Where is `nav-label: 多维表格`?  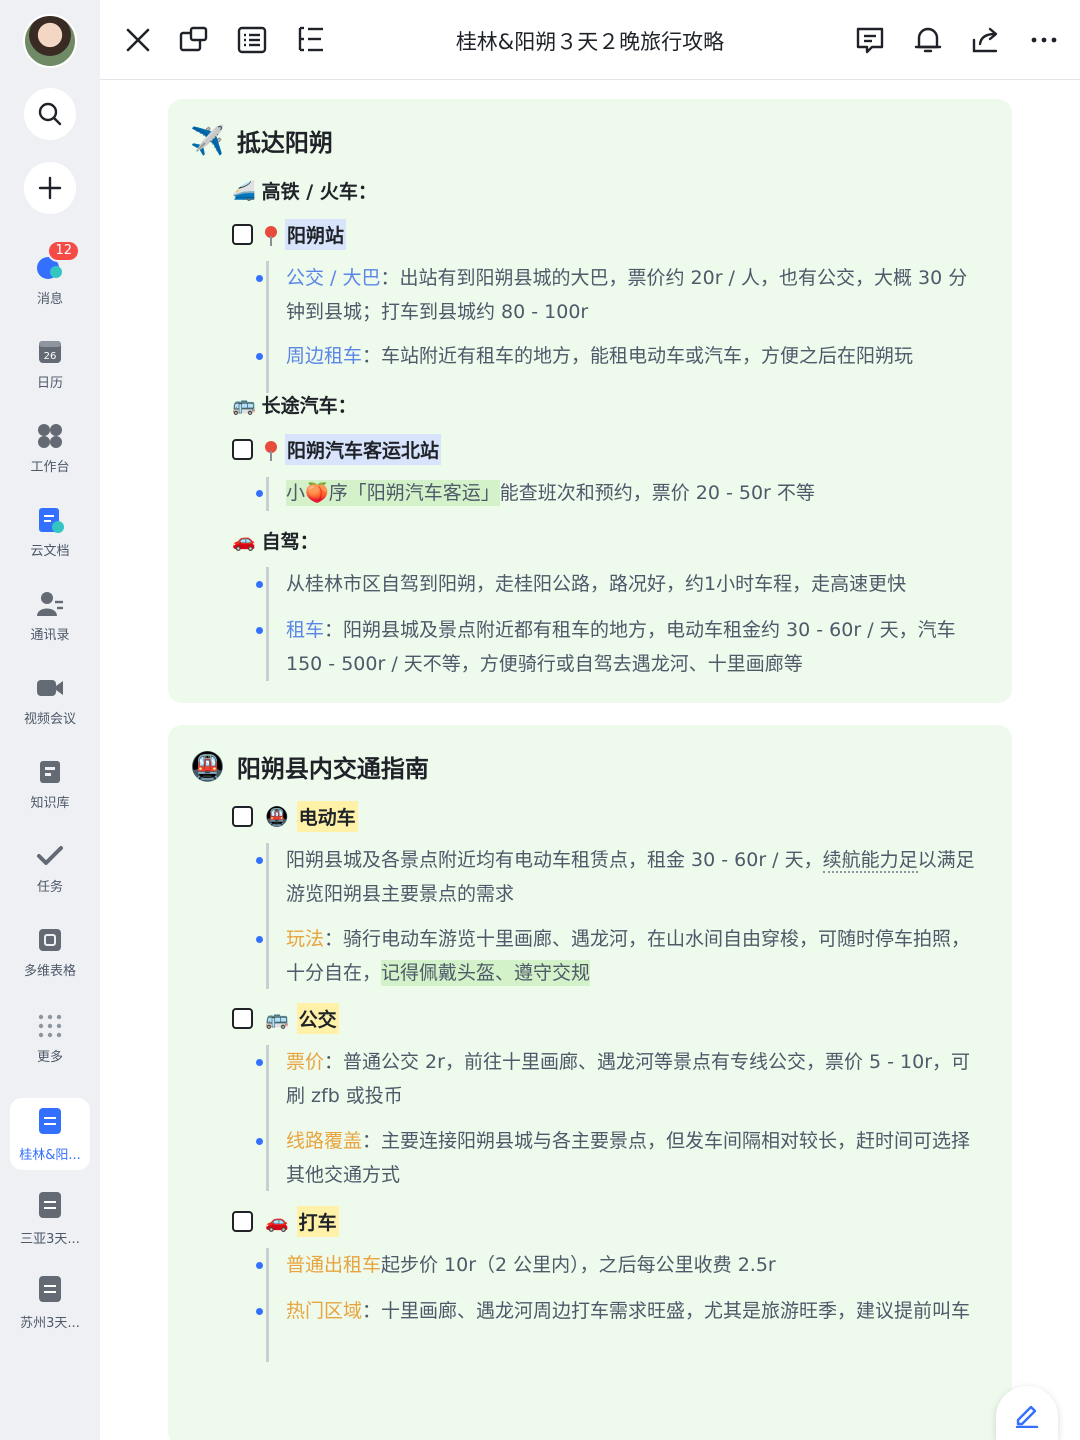
nav-label: 多维表格 is located at coordinates (49, 971).